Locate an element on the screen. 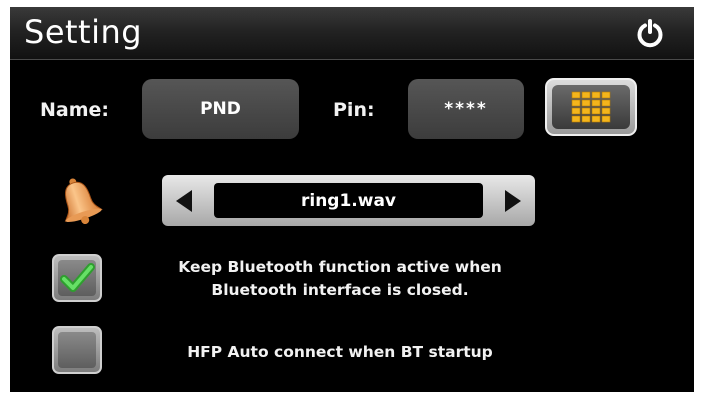 The height and width of the screenshot is (401, 701). keep-bluetooth-line1: Keep Bluetooth function active when is located at coordinates (340, 267).